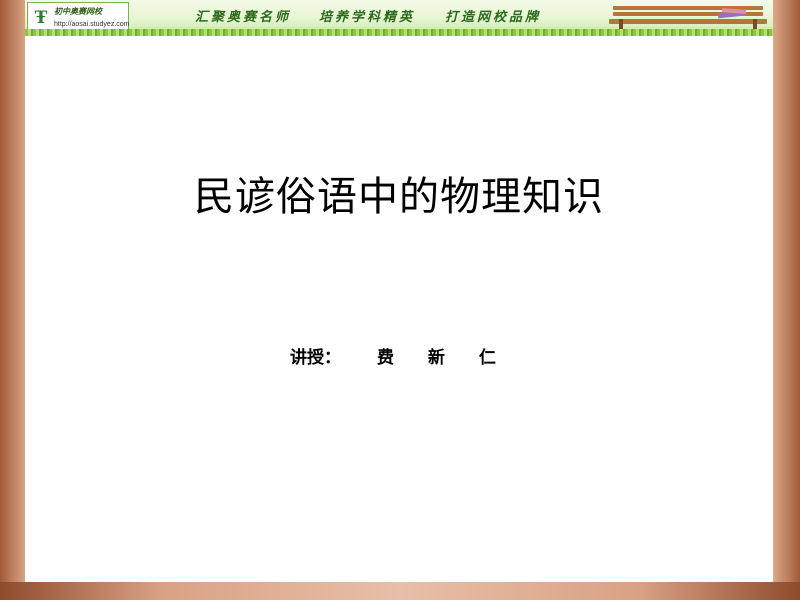 This screenshot has width=800, height=600. What do you see at coordinates (315, 358) in the screenshot?
I see `lecturer-label: 讲授：` at bounding box center [315, 358].